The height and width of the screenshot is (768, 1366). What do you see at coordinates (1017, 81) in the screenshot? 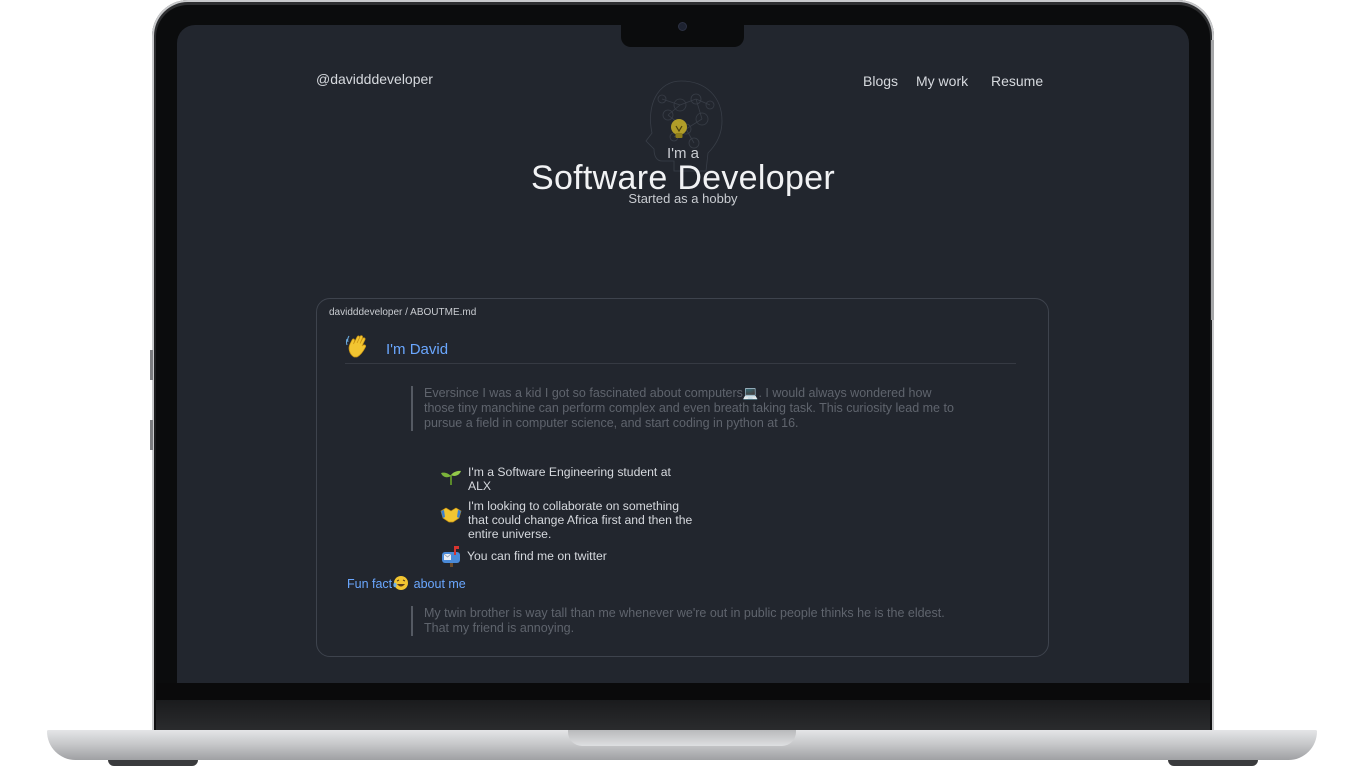
I see `nav-resume: Resume` at bounding box center [1017, 81].